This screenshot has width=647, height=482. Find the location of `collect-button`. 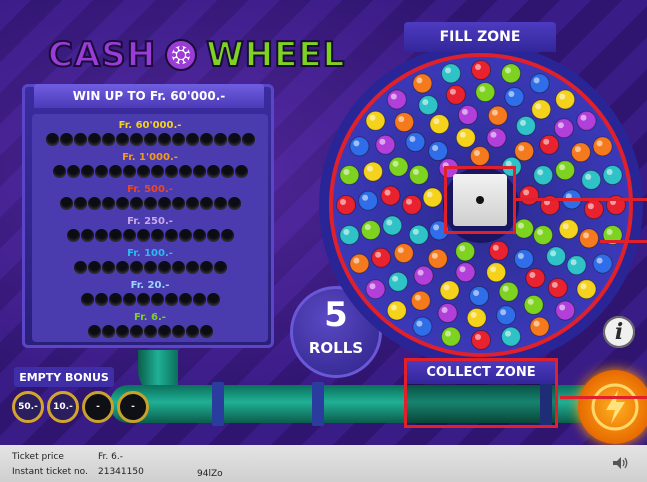

collect-button is located at coordinates (612, 407).